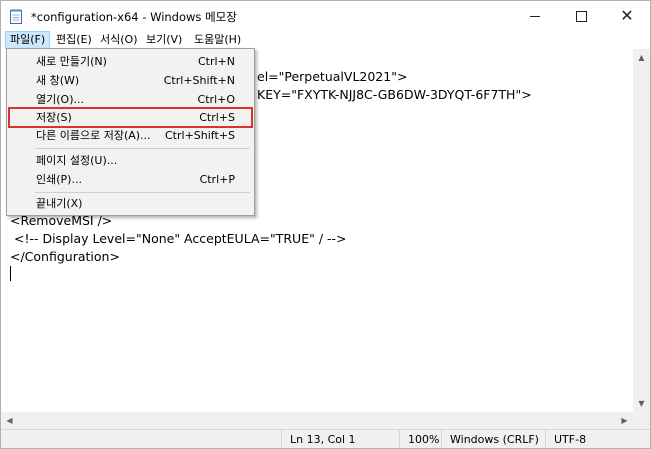 The width and height of the screenshot is (651, 449). What do you see at coordinates (59, 203) in the screenshot?
I see `menu-item-label: 끝내기(X)` at bounding box center [59, 203].